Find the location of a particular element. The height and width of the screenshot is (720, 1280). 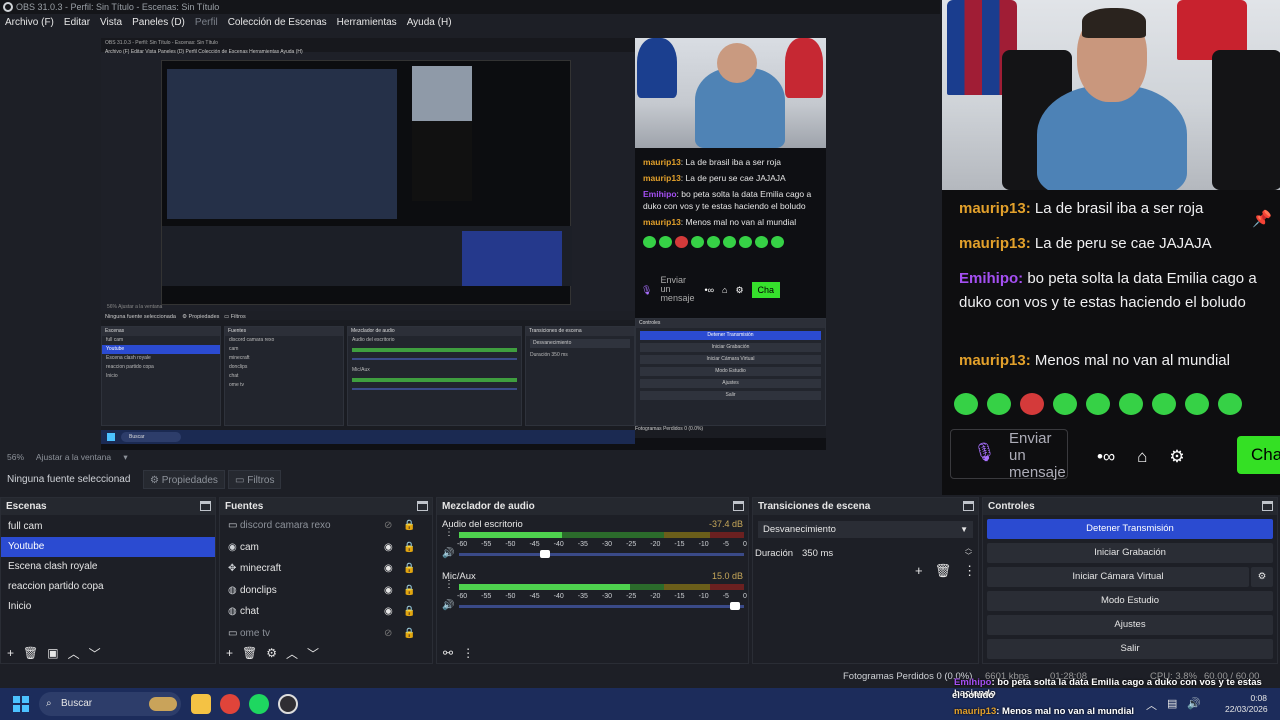

chrome-icon is located at coordinates (230, 704).